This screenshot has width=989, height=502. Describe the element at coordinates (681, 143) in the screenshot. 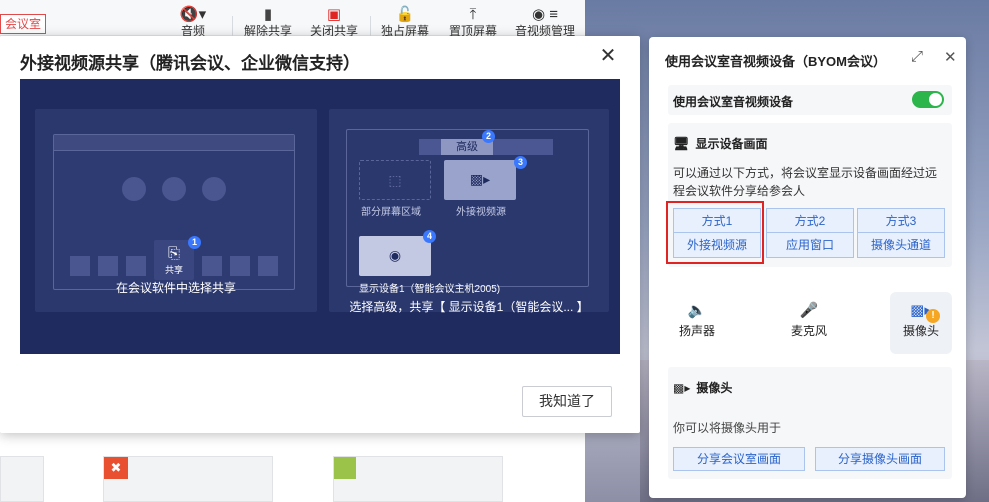

I see `monitor-icon: 🖥` at that location.